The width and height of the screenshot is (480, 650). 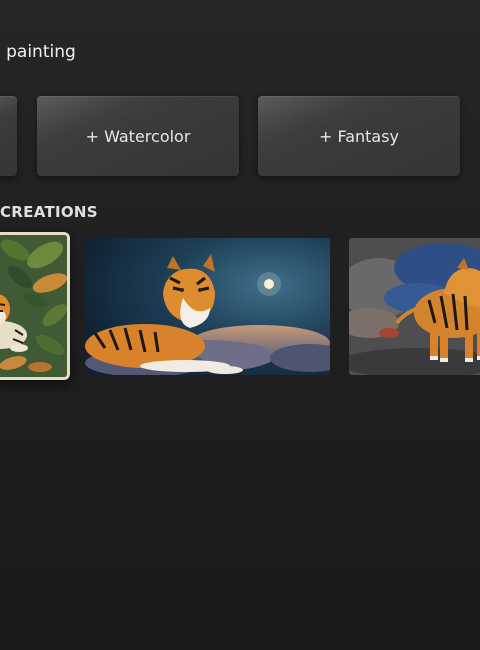 I want to click on storm-tiger-image, so click(x=414, y=306).